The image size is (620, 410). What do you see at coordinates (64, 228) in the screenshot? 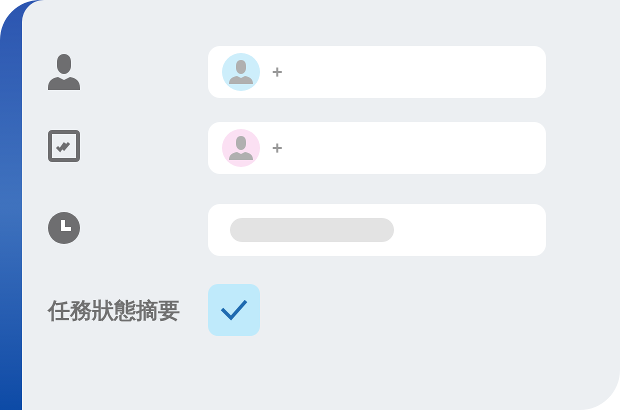
I see `clock-icon` at bounding box center [64, 228].